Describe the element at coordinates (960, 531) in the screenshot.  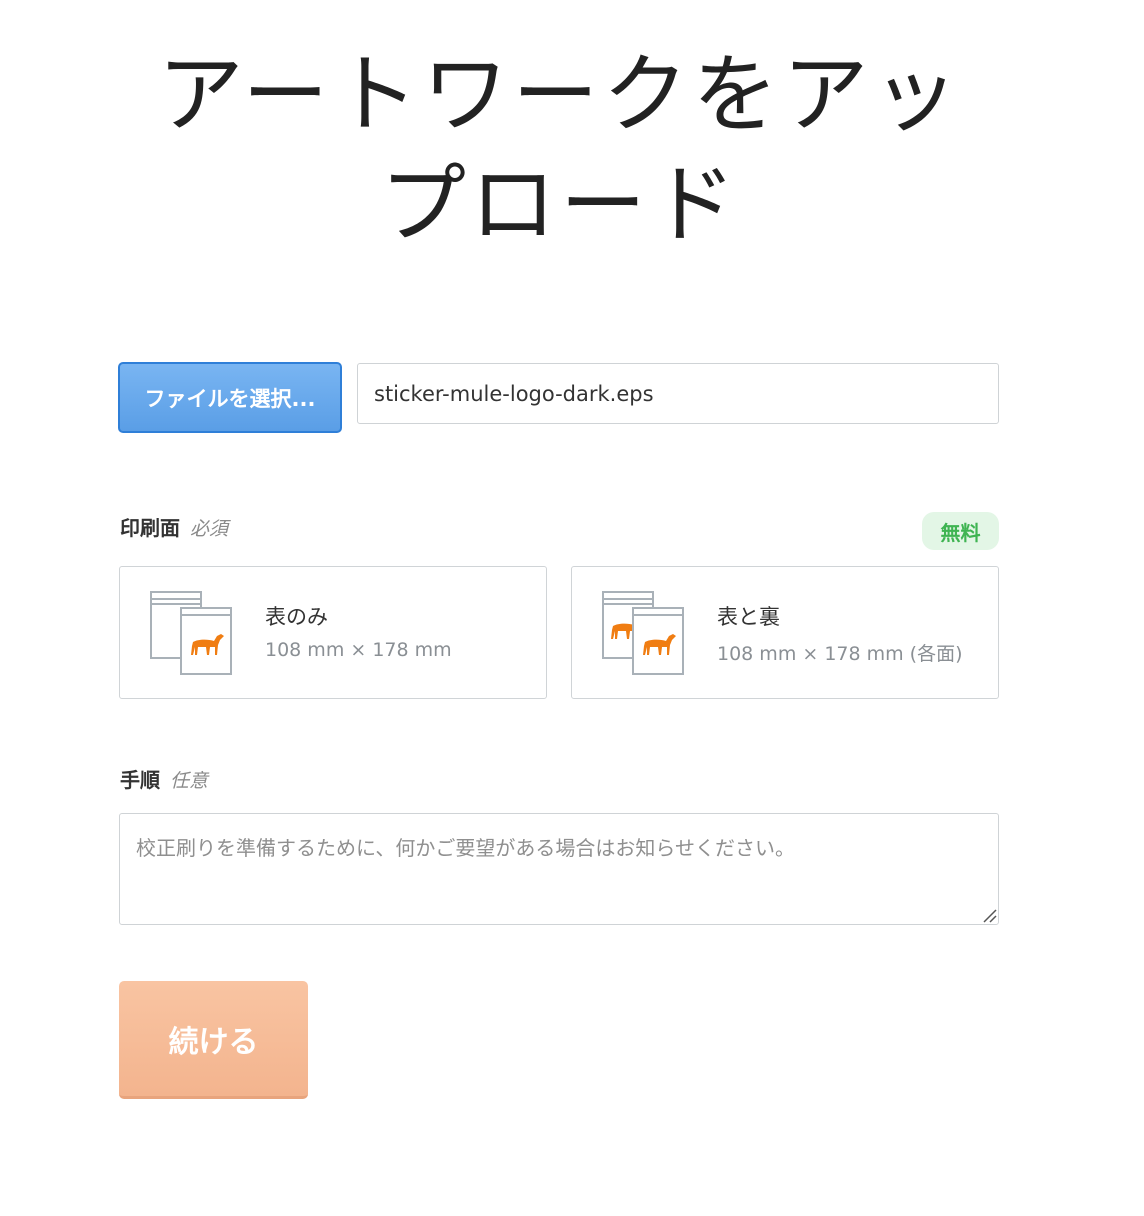
I see `free-badge: 無料` at that location.